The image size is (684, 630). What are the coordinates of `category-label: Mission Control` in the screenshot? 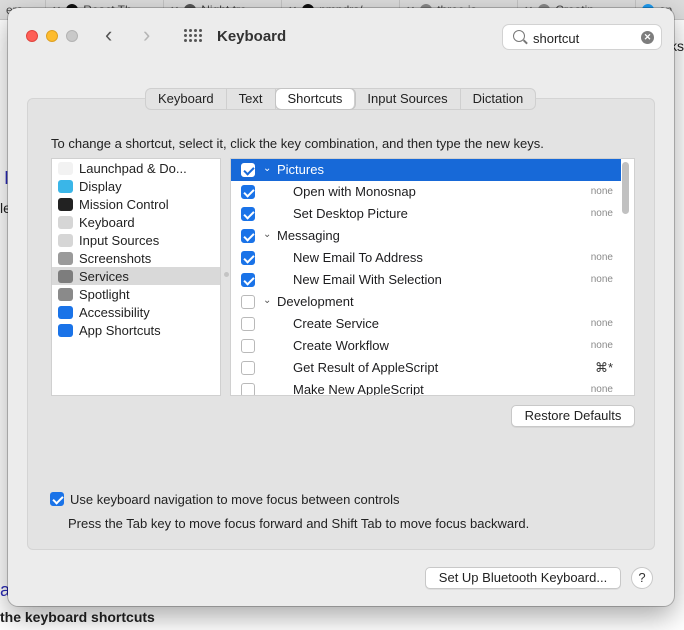 It's located at (124, 204).